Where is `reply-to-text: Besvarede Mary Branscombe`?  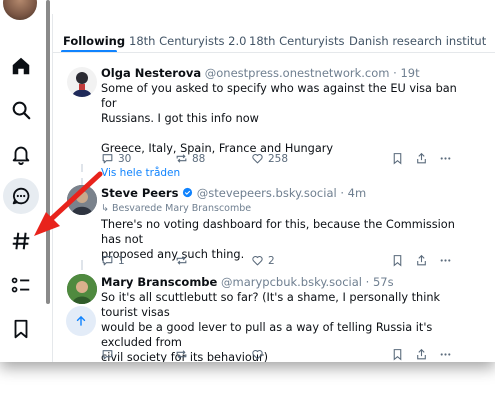
reply-to-text: Besvarede Mary Branscombe is located at coordinates (181, 208).